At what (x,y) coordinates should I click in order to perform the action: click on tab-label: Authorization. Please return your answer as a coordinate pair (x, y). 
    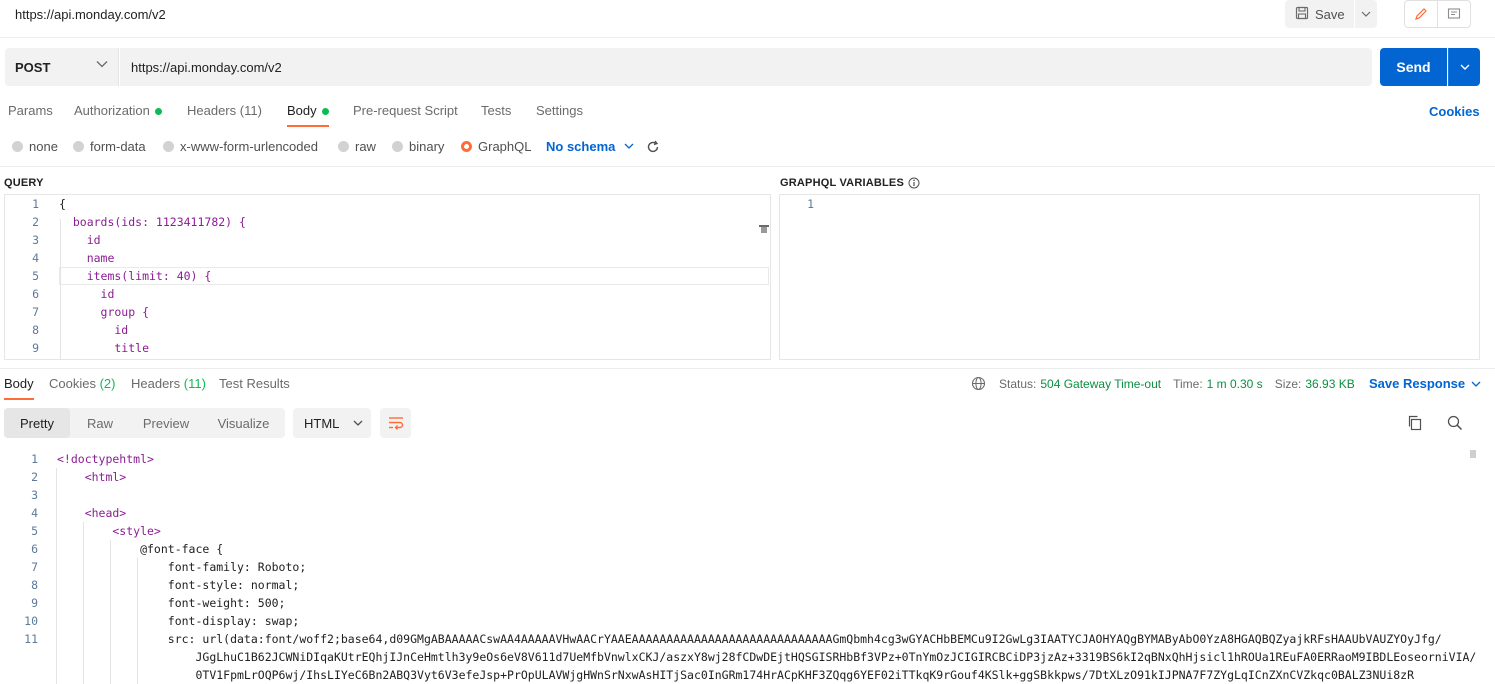
    Looking at the image, I should click on (112, 110).